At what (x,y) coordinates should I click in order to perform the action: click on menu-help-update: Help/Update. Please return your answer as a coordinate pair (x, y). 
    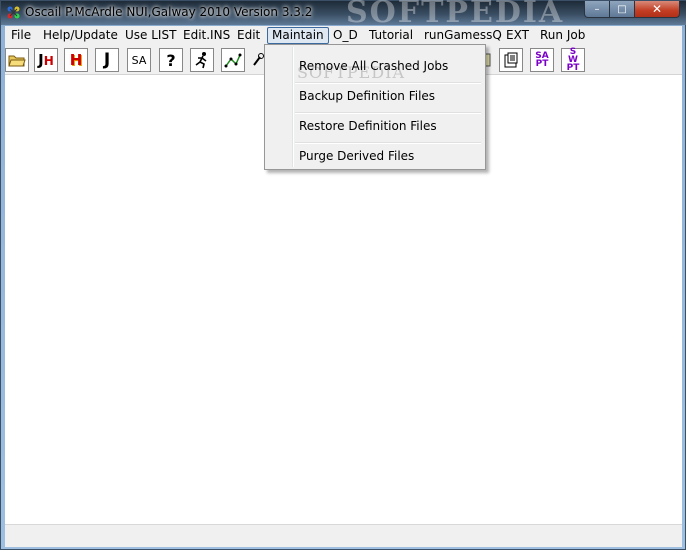
    Looking at the image, I should click on (80, 35).